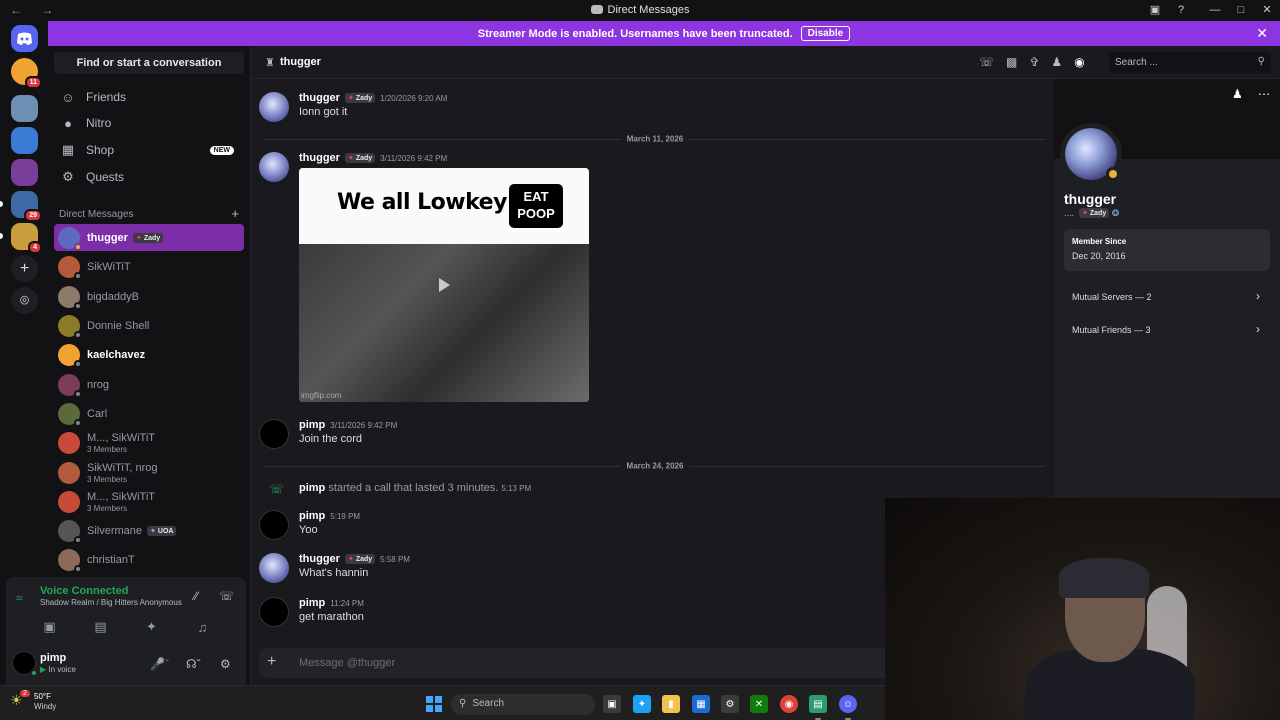  I want to click on tag-icon: ✦, so click(350, 98).